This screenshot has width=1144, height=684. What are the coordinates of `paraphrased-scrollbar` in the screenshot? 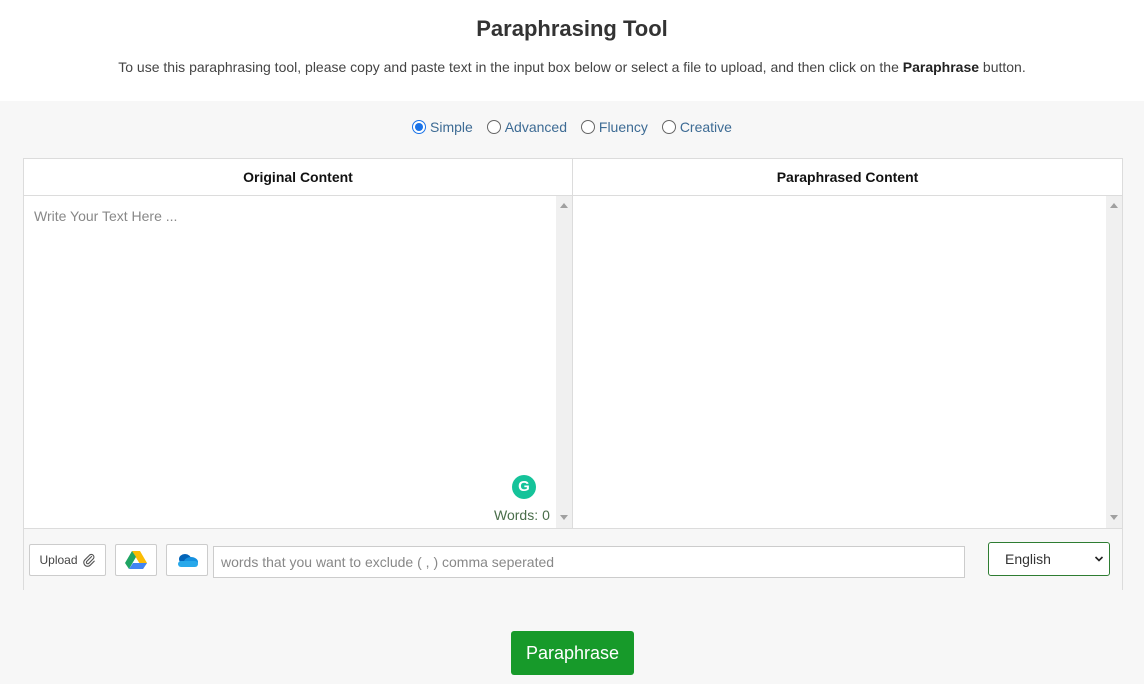 It's located at (1114, 362).